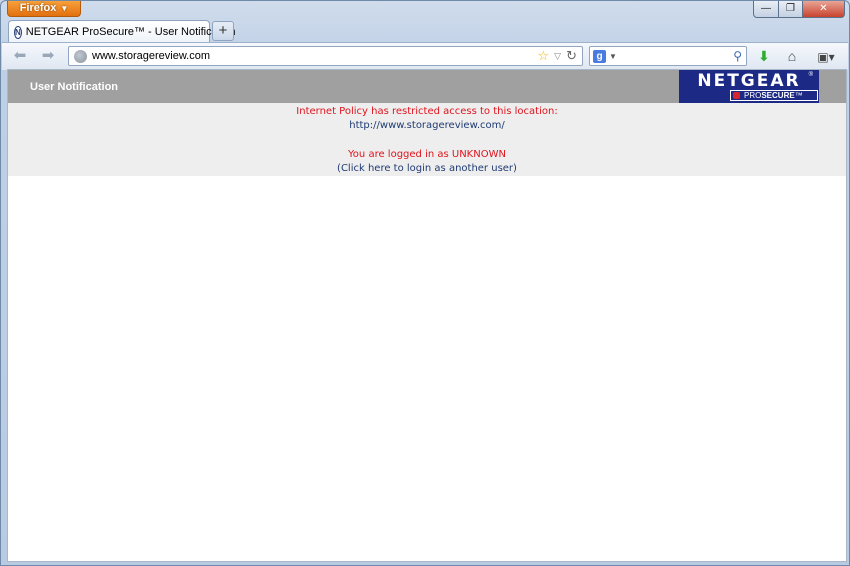 The width and height of the screenshot is (850, 566). What do you see at coordinates (544, 56) in the screenshot?
I see `bookmark-star-icon: ☆` at bounding box center [544, 56].